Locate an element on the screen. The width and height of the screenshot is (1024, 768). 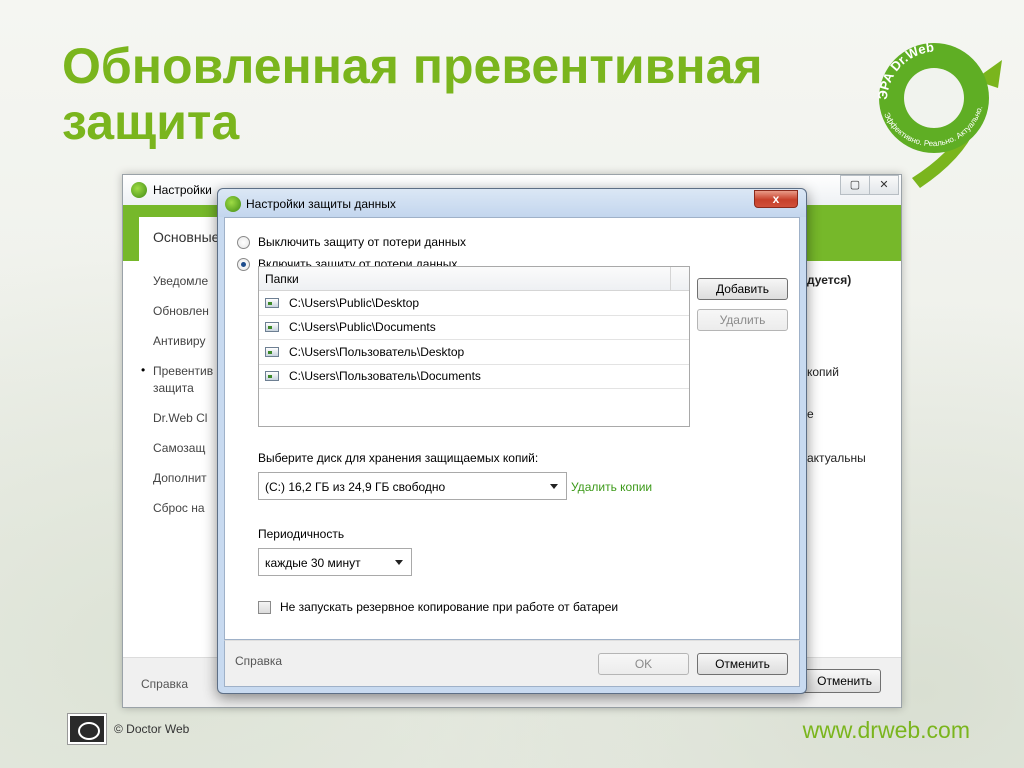
folder-row: C:\Users\Пользователь\Documents is located at coordinates (474, 377).